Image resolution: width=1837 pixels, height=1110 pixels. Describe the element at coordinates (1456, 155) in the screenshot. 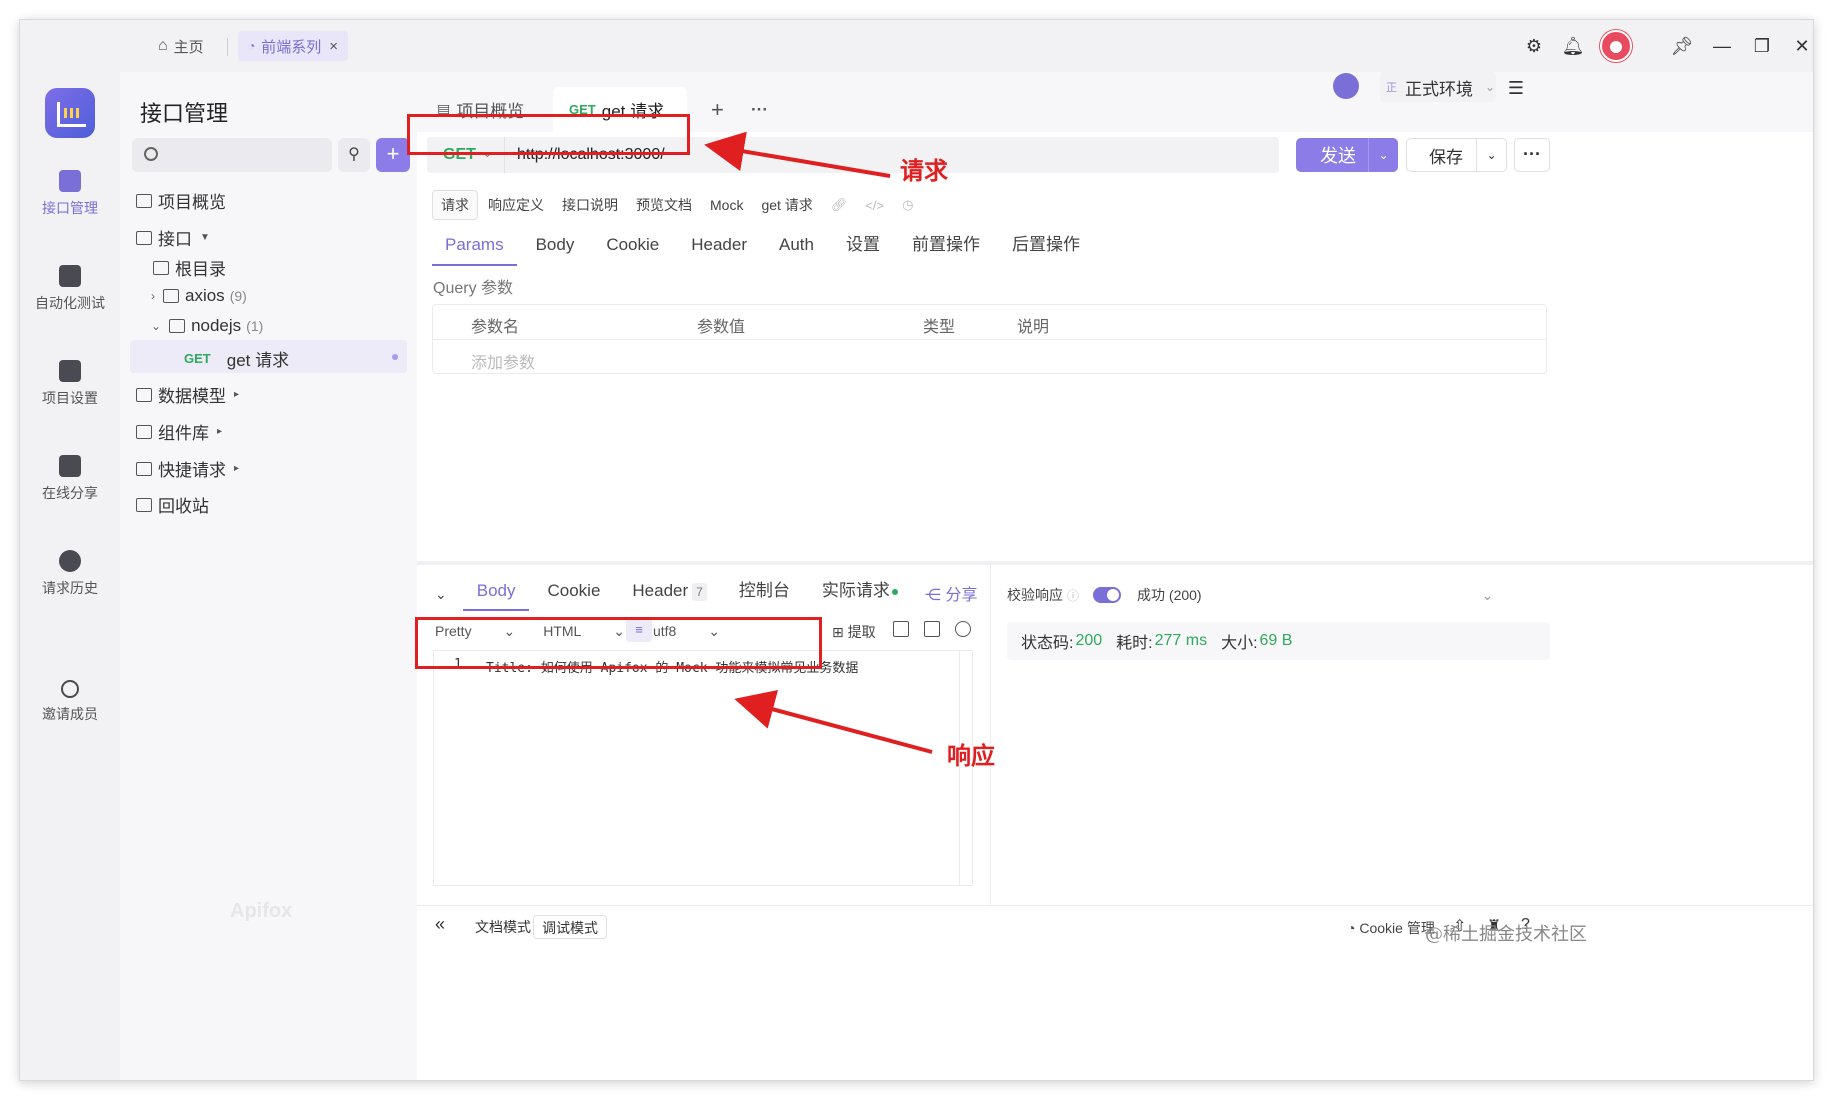

I see `save-button: 保存 ⌄` at that location.